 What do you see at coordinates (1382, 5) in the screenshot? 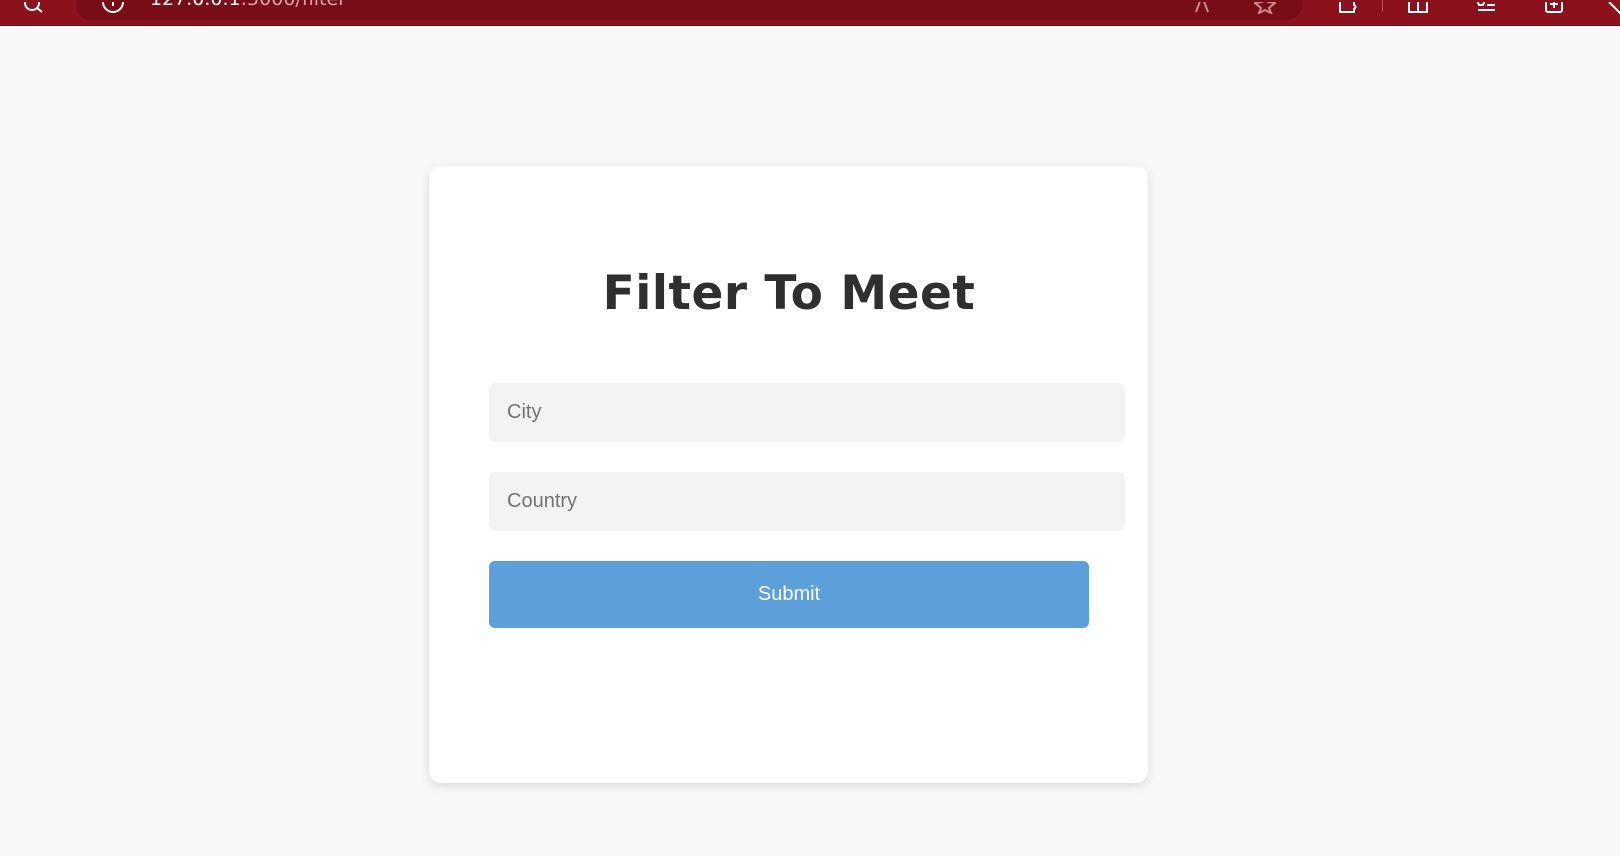
I see `toolbar-divider` at bounding box center [1382, 5].